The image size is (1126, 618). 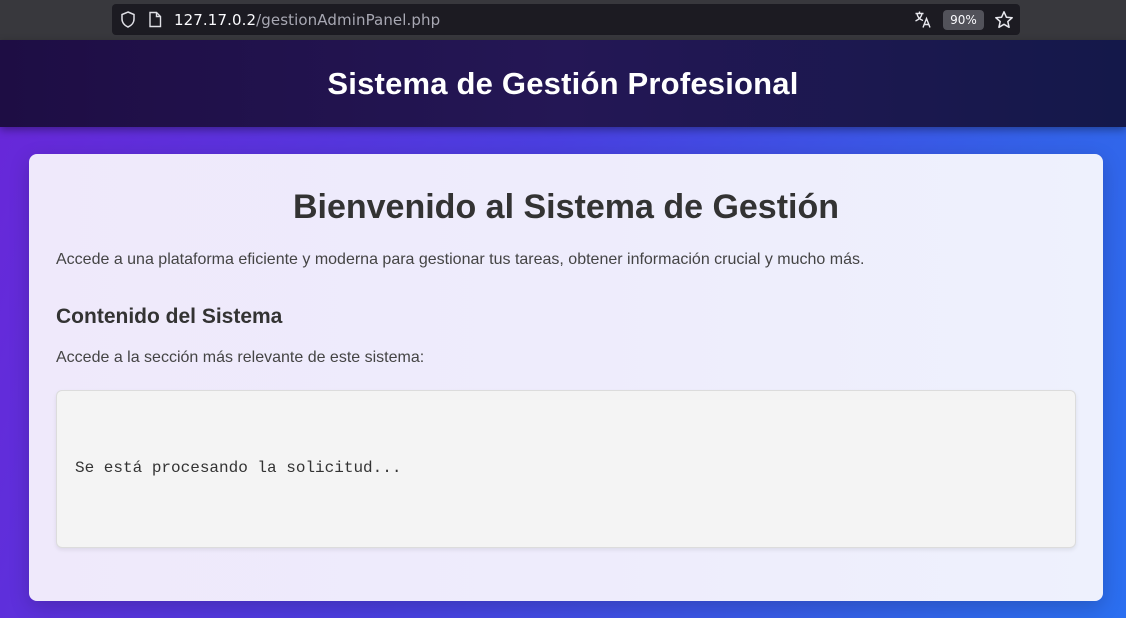 I want to click on url-host: 127.17.0.2, so click(x=215, y=20).